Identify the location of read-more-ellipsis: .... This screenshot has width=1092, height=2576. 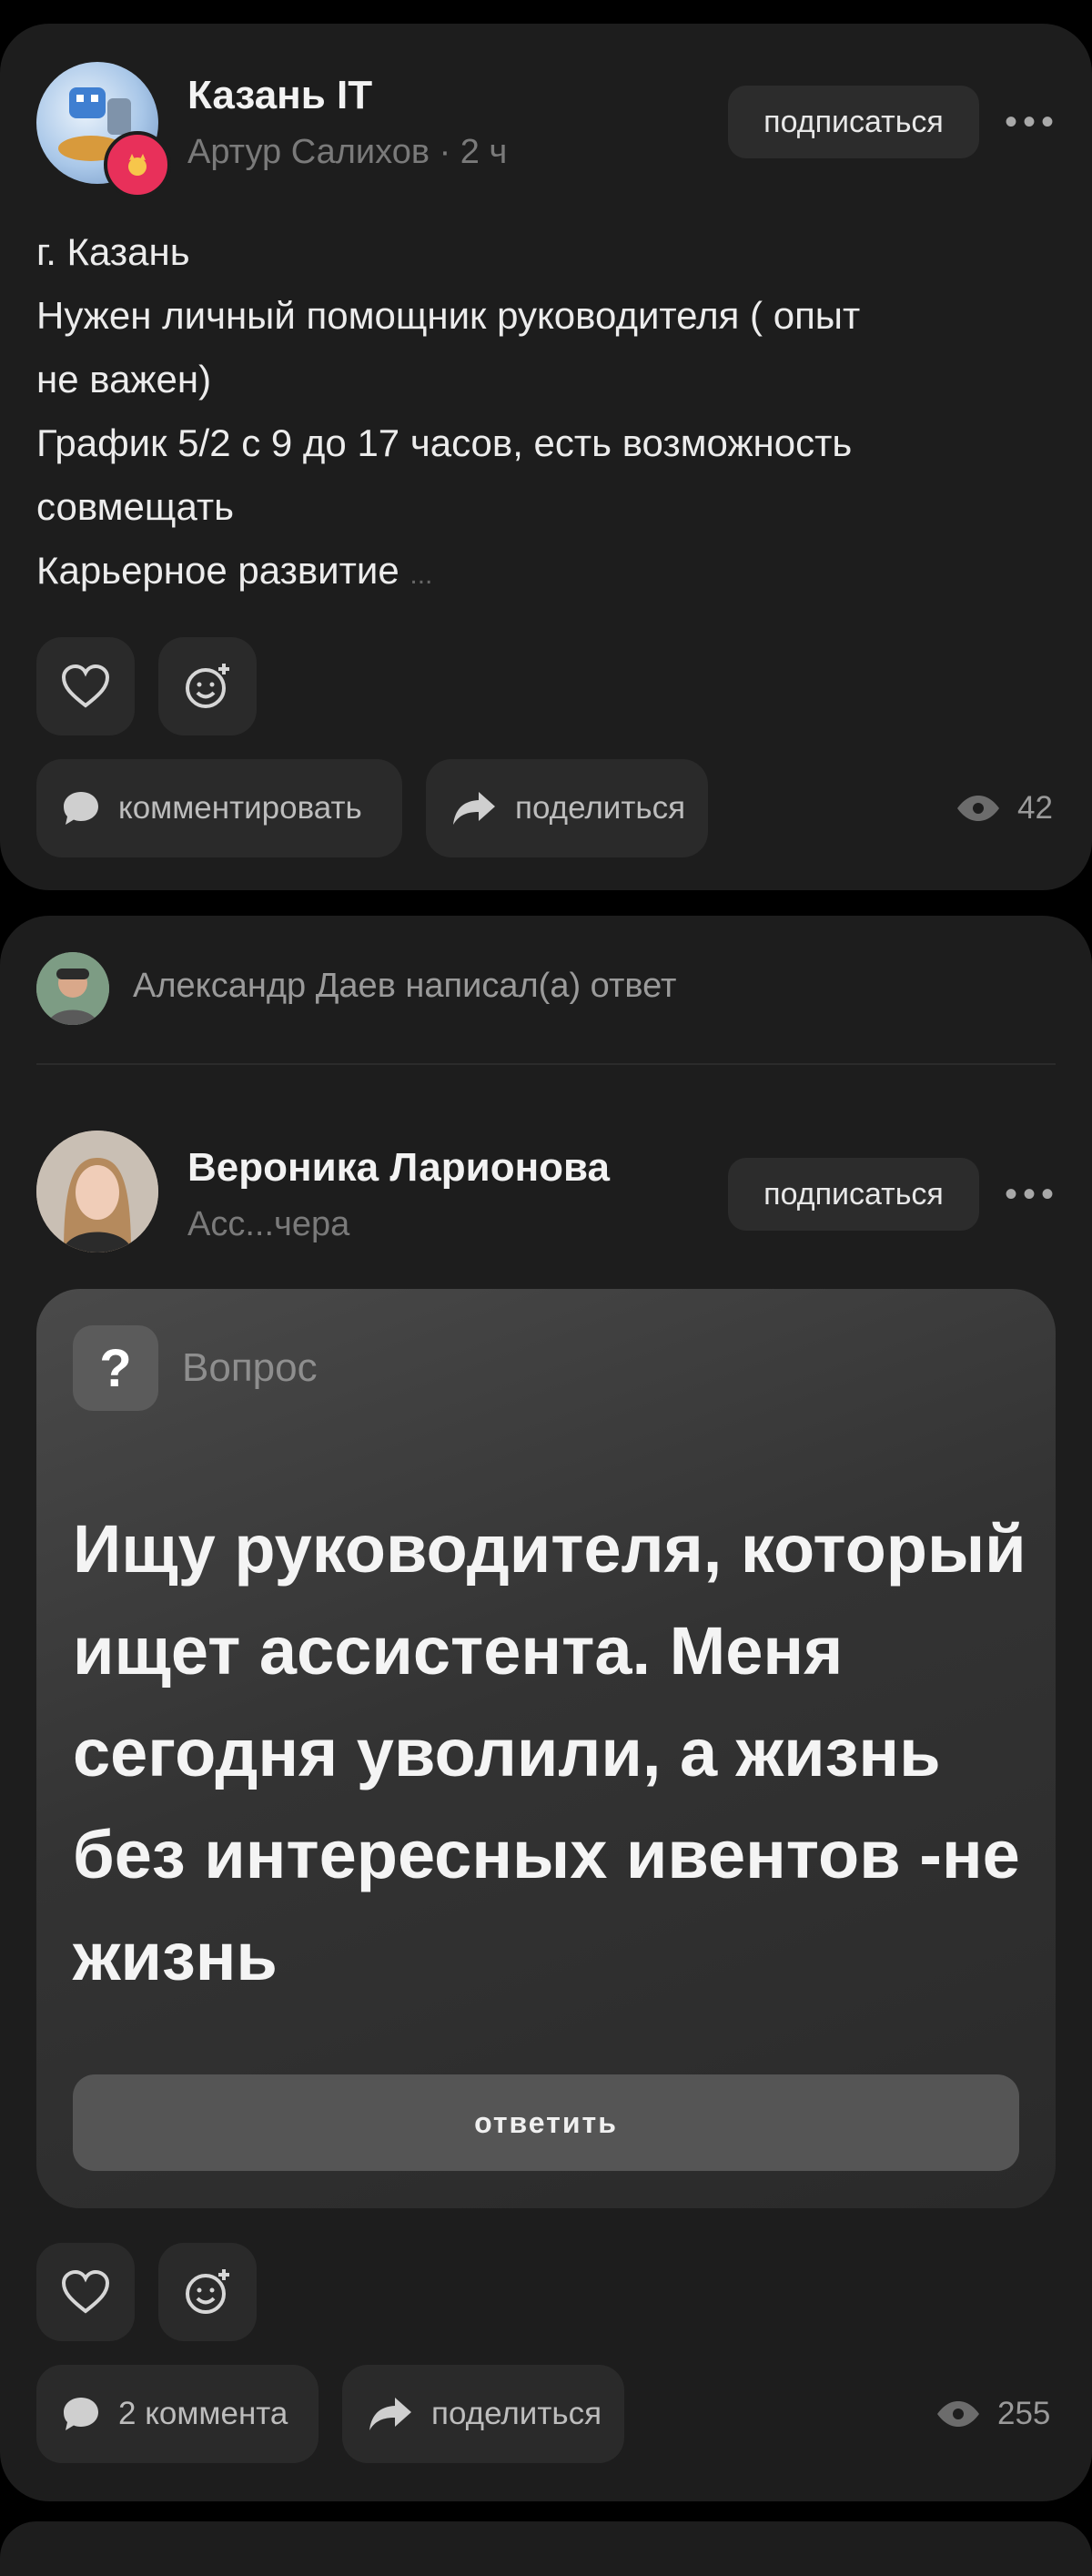
(421, 575).